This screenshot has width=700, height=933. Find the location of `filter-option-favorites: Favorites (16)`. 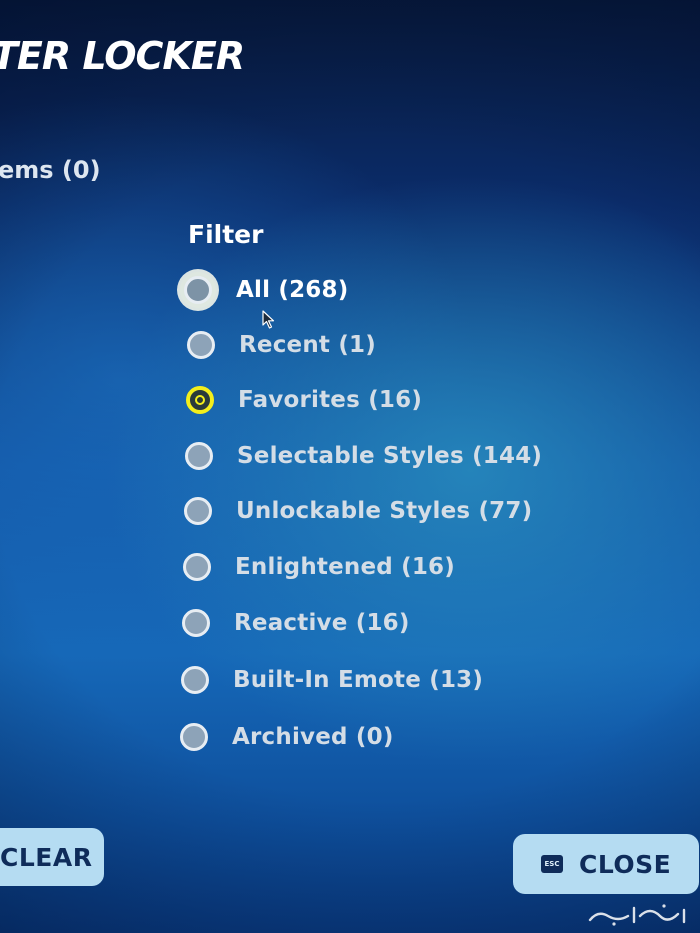

filter-option-favorites: Favorites (16) is located at coordinates (304, 400).